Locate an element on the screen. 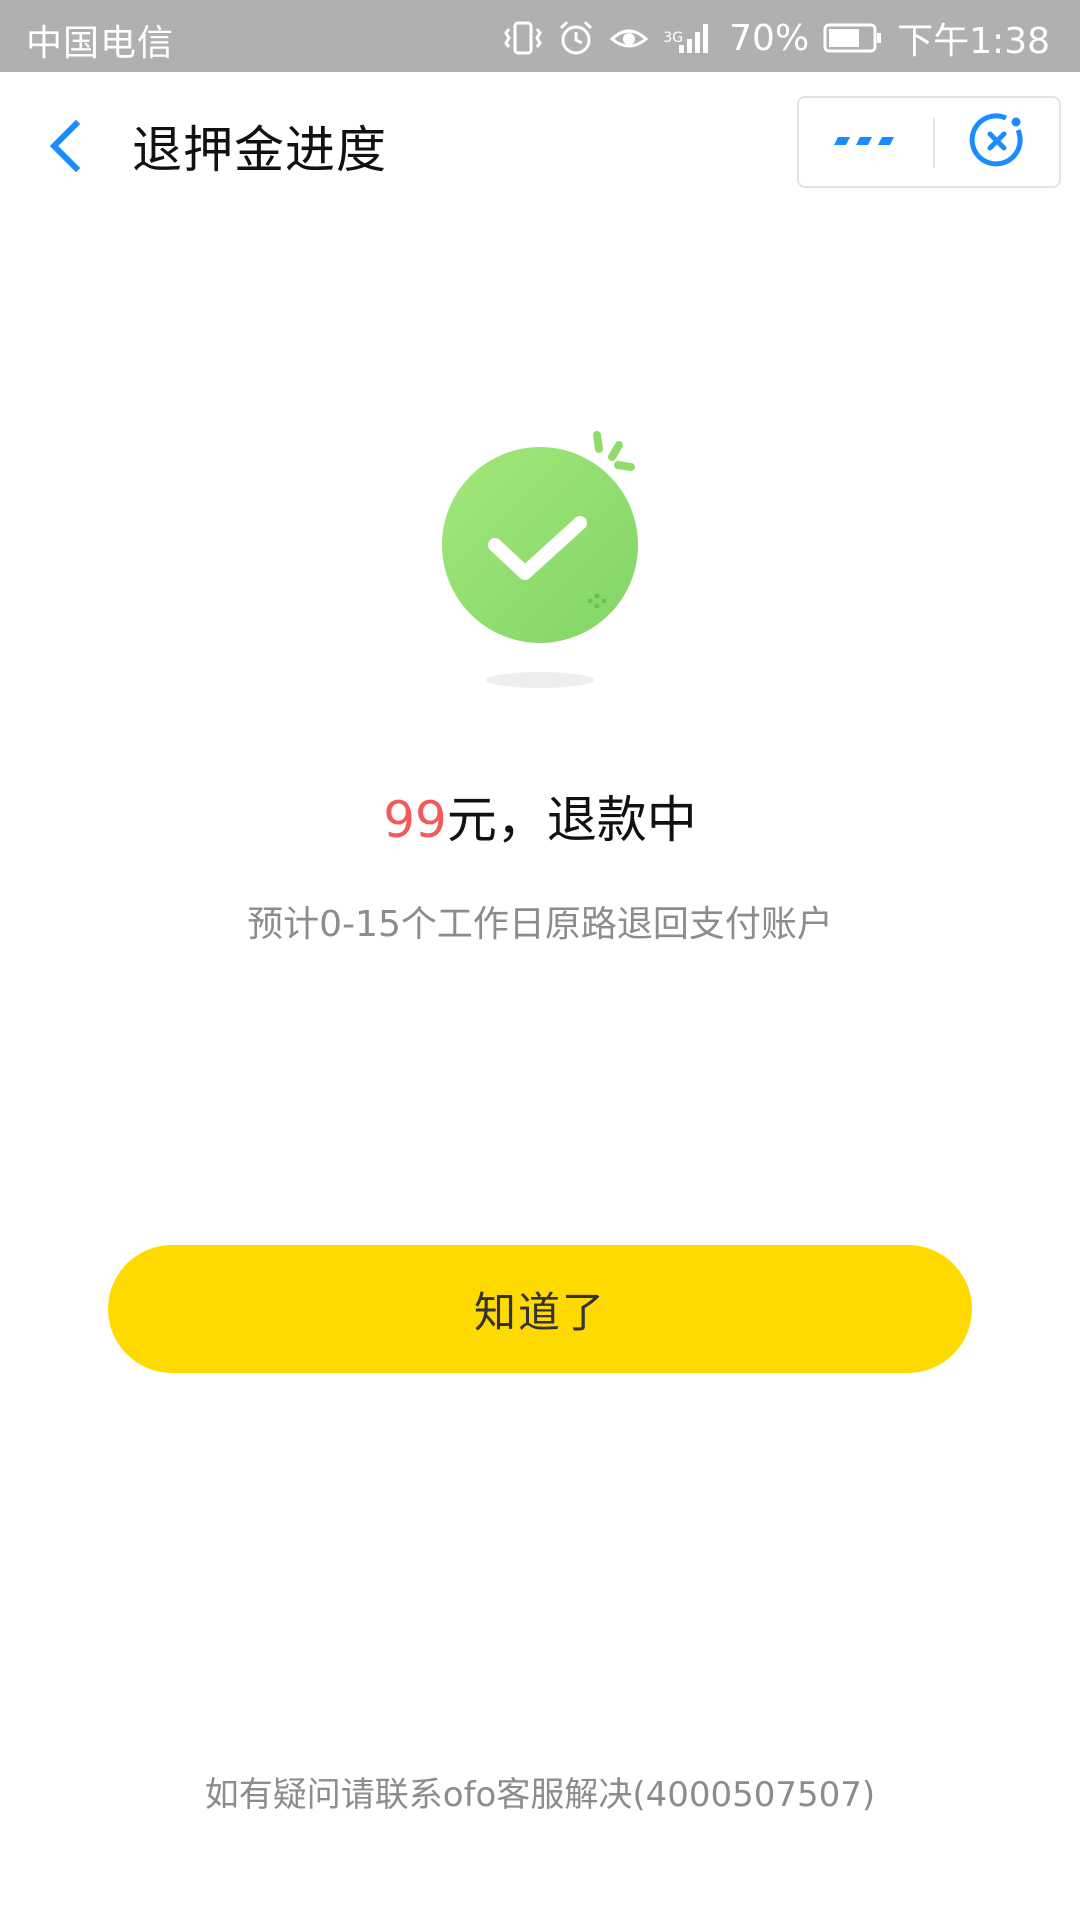 This screenshot has width=1080, height=1920. more-dots-icon is located at coordinates (865, 142).